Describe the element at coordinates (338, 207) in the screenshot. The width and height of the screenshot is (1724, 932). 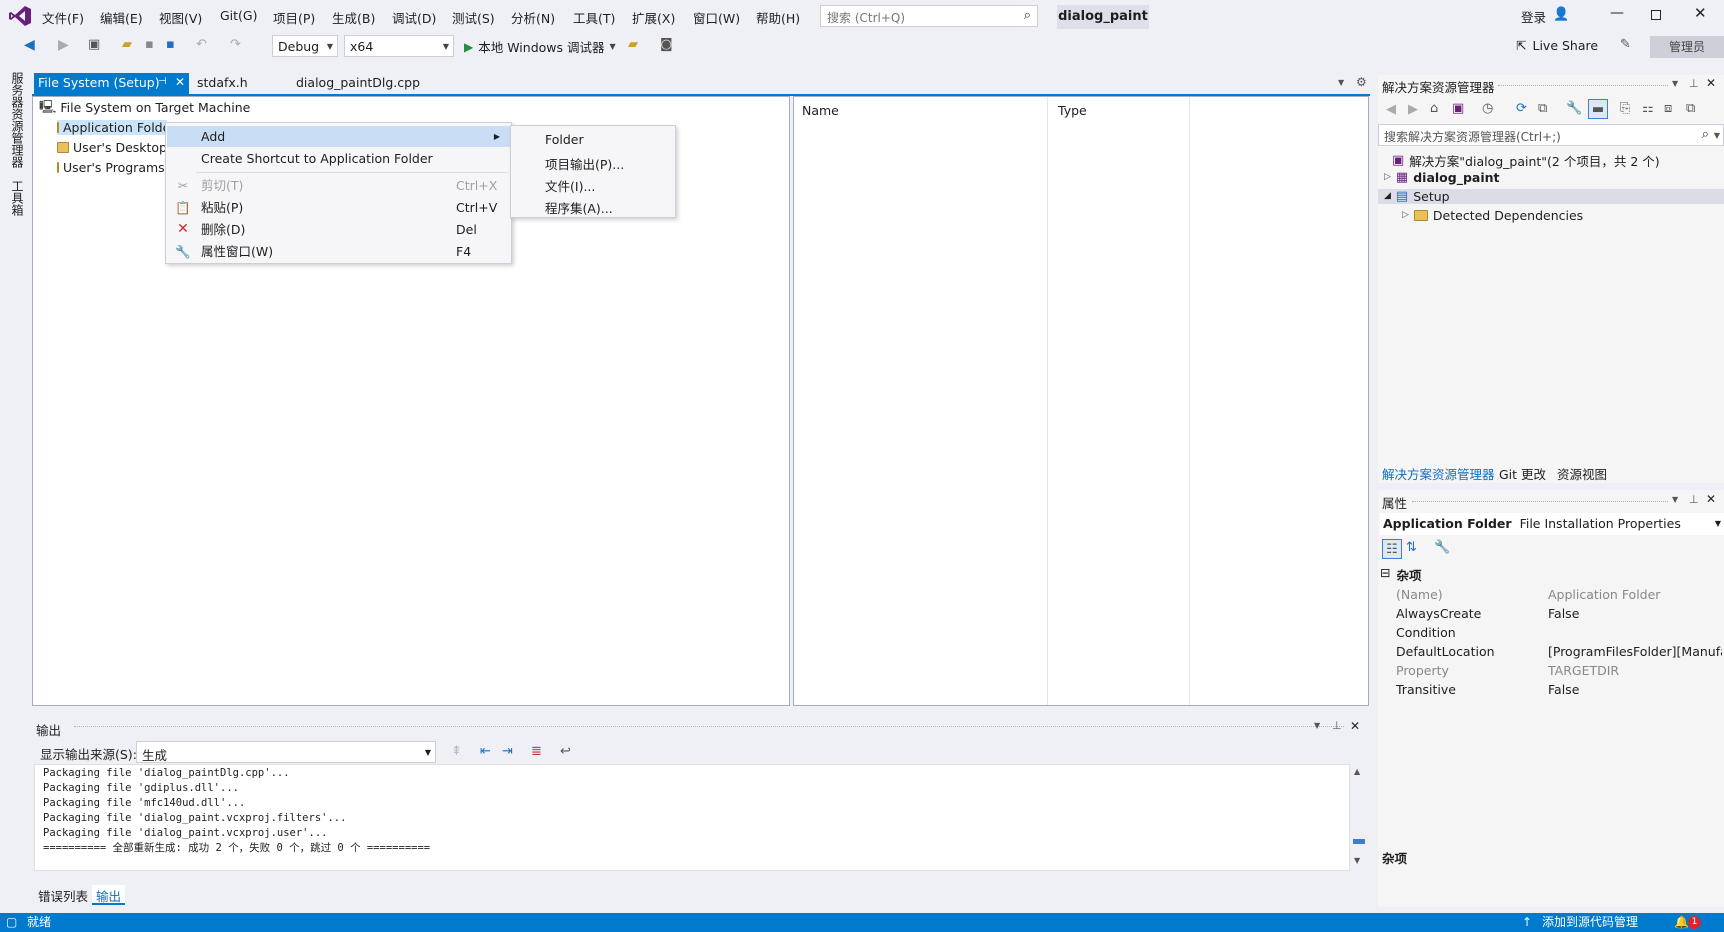
I see `menu-item-paste: 📋 粘贴(P) Ctrl+V` at that location.